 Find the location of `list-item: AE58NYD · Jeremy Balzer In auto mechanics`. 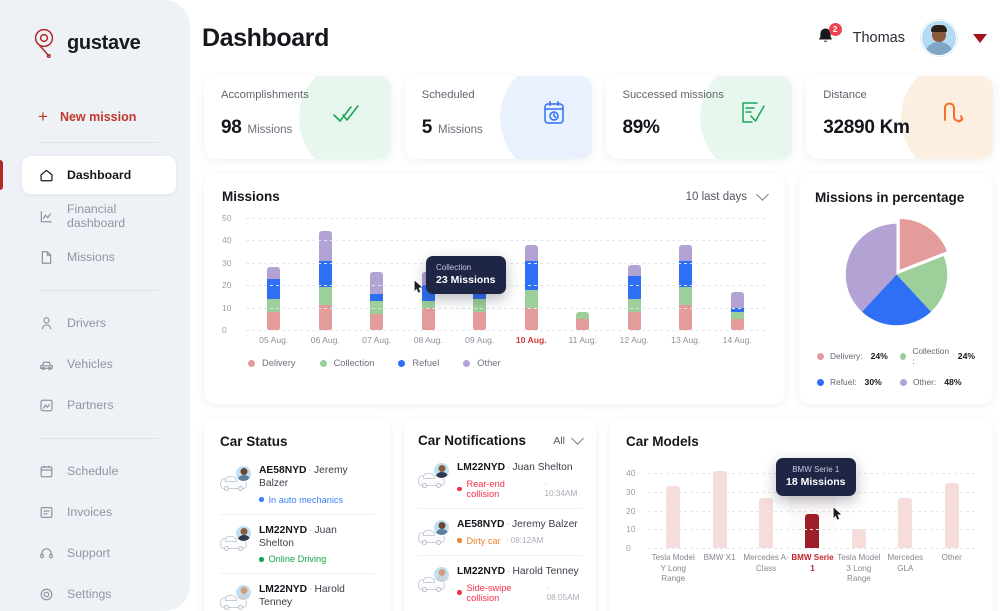

list-item: AE58NYD · Jeremy Balzer In auto mechanics is located at coordinates (297, 485).